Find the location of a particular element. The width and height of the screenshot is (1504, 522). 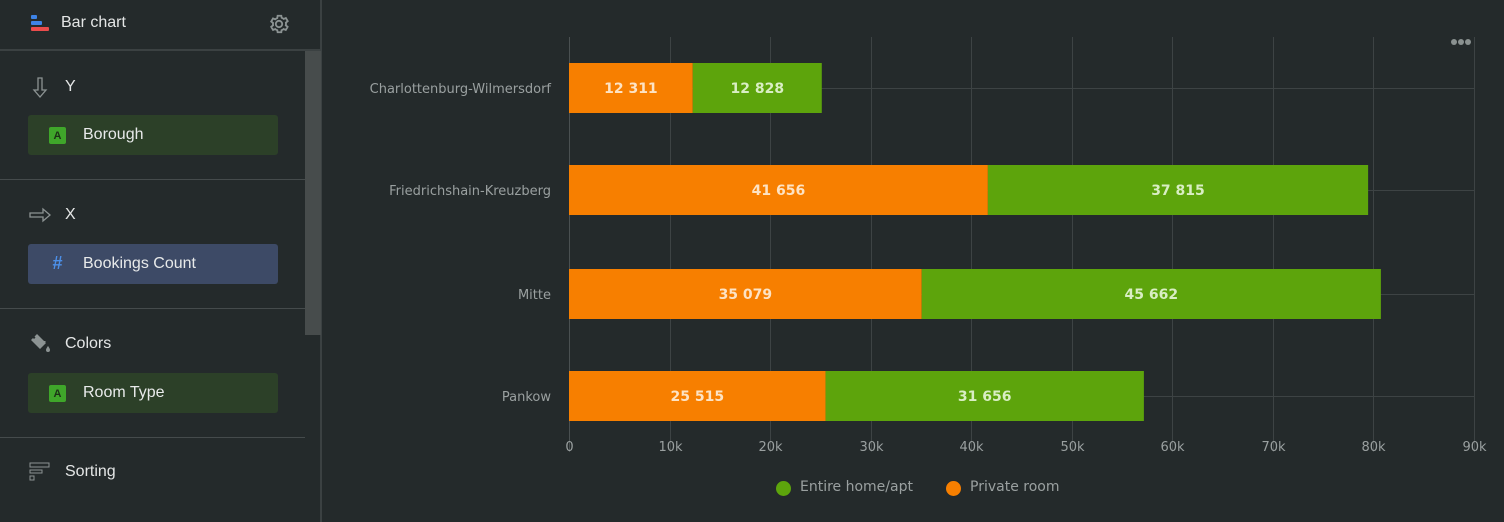

x-tick-label: 90k is located at coordinates (1474, 447).